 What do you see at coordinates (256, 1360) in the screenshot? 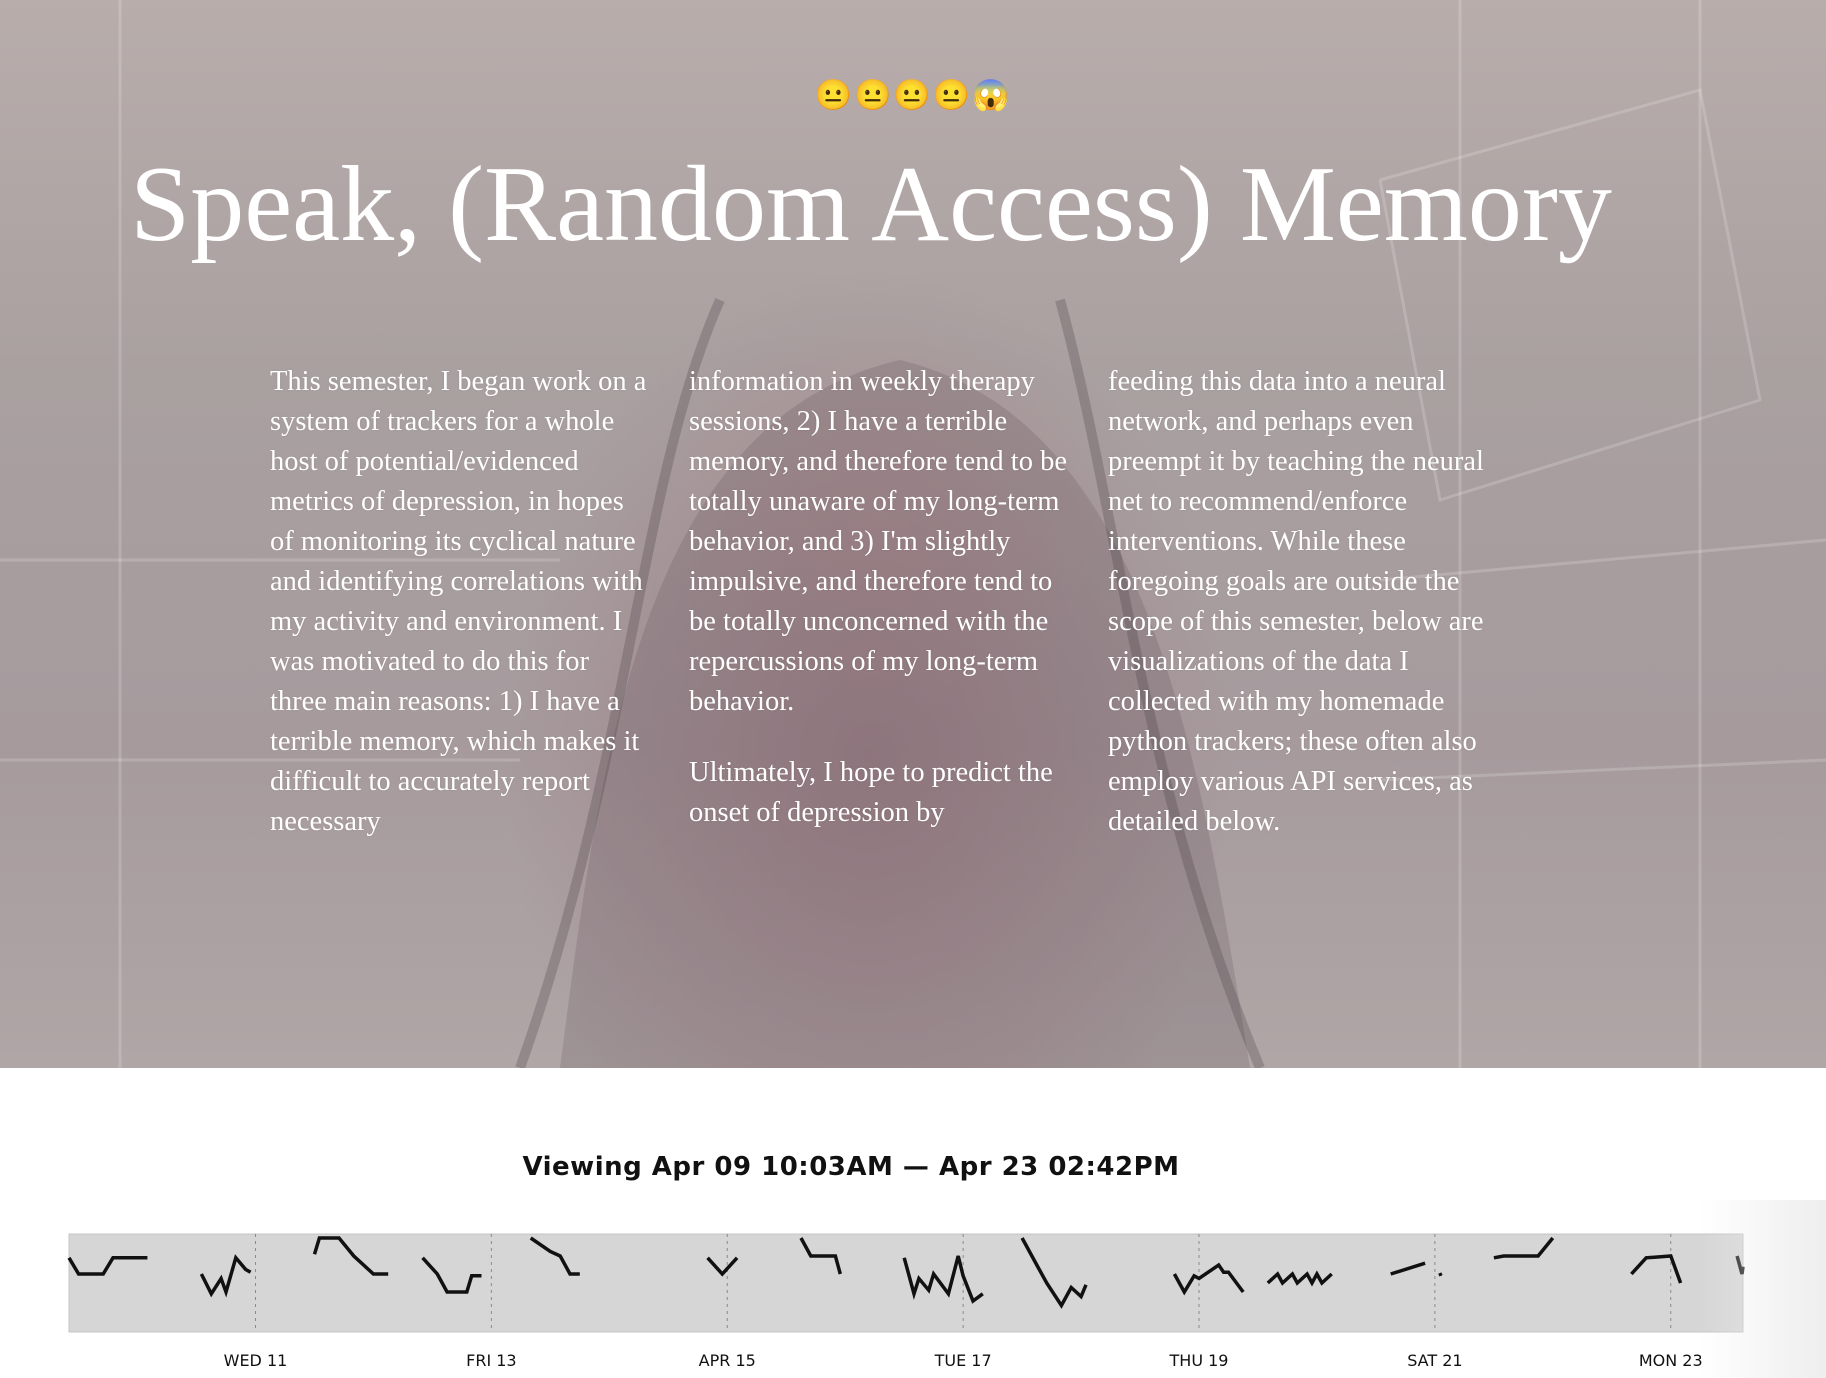
I see `x-tick-label: WED 11` at bounding box center [256, 1360].